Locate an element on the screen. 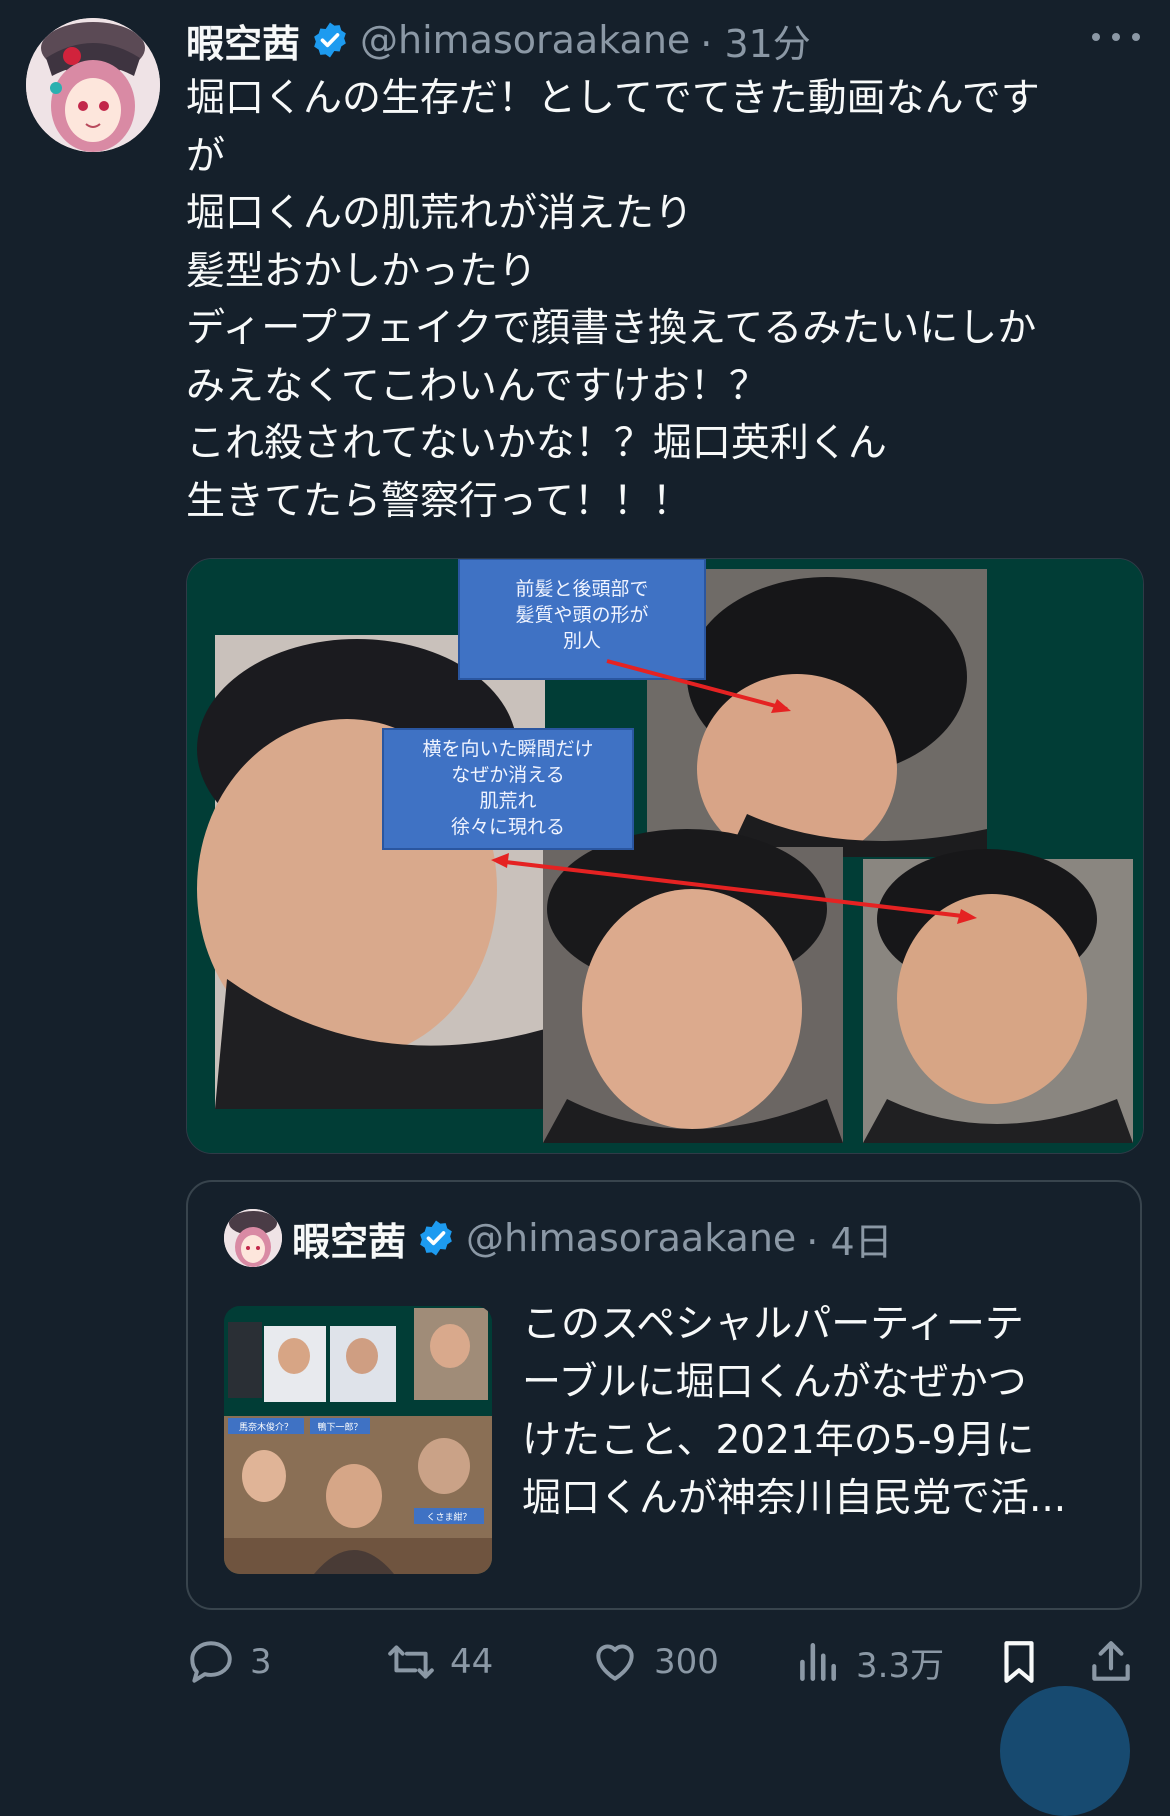 The height and width of the screenshot is (1816, 1170). compose-fab is located at coordinates (1065, 1751).